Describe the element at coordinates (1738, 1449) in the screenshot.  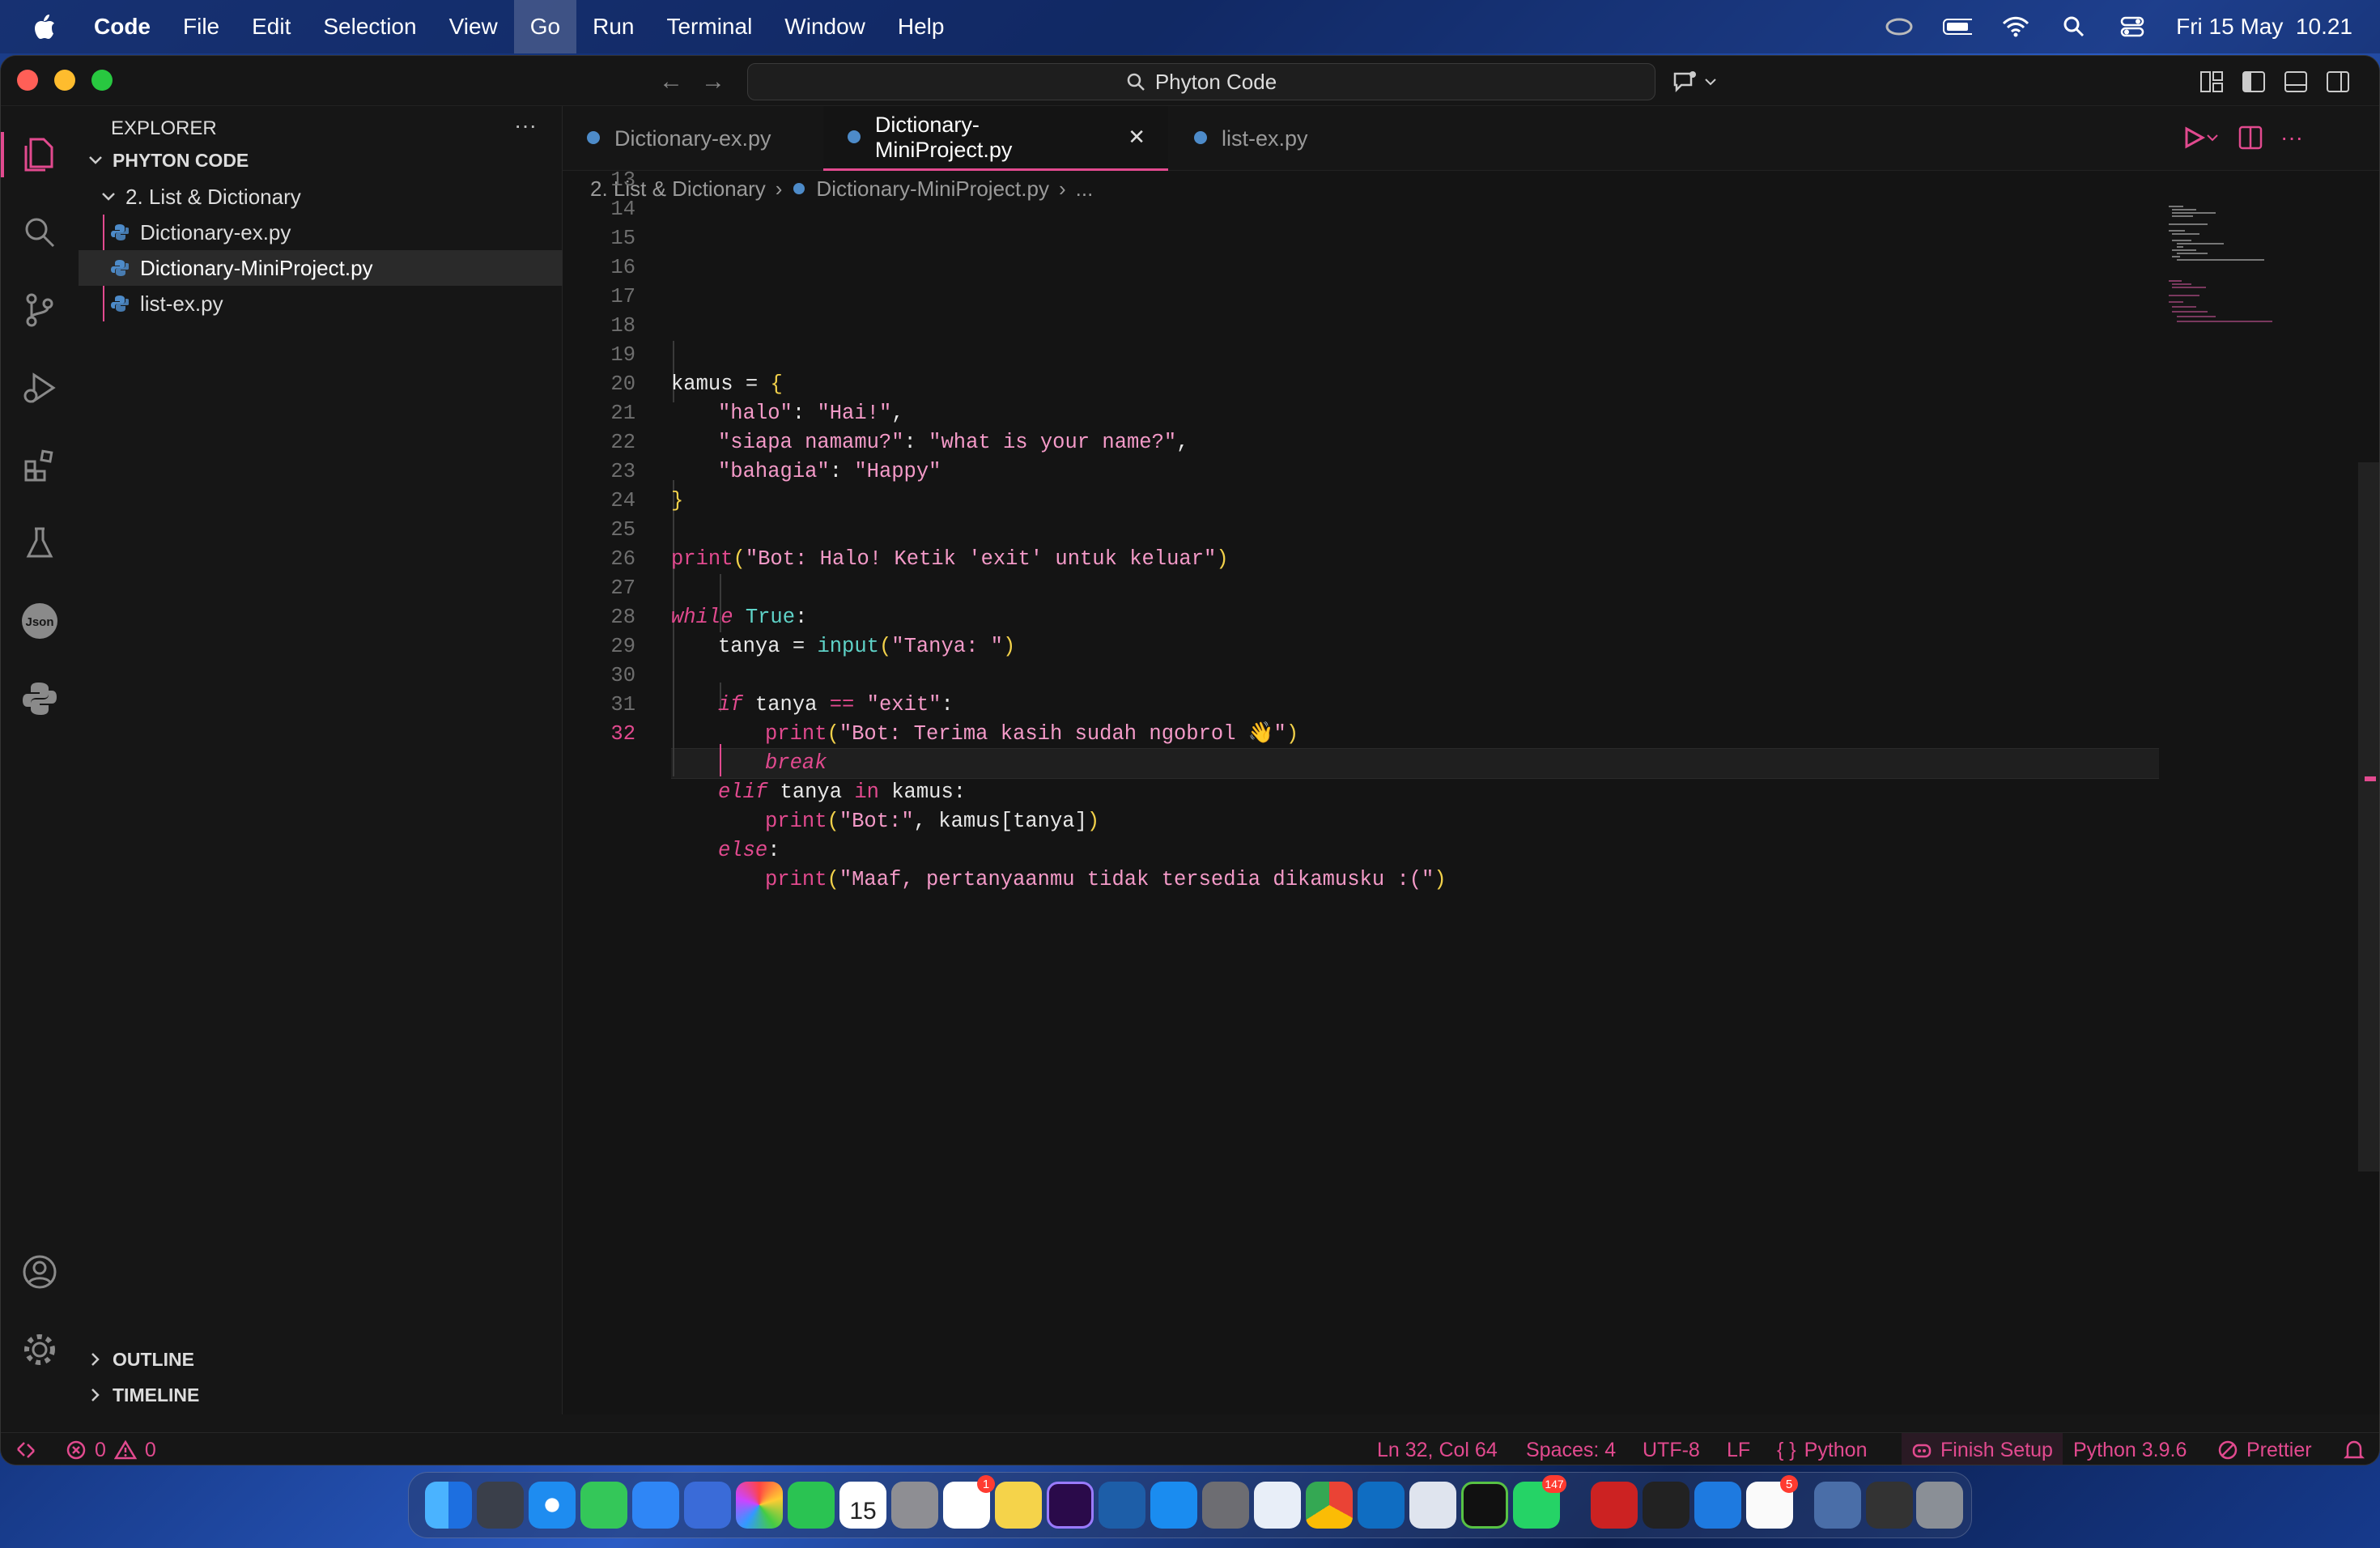
I see `end-of-line: LF` at that location.